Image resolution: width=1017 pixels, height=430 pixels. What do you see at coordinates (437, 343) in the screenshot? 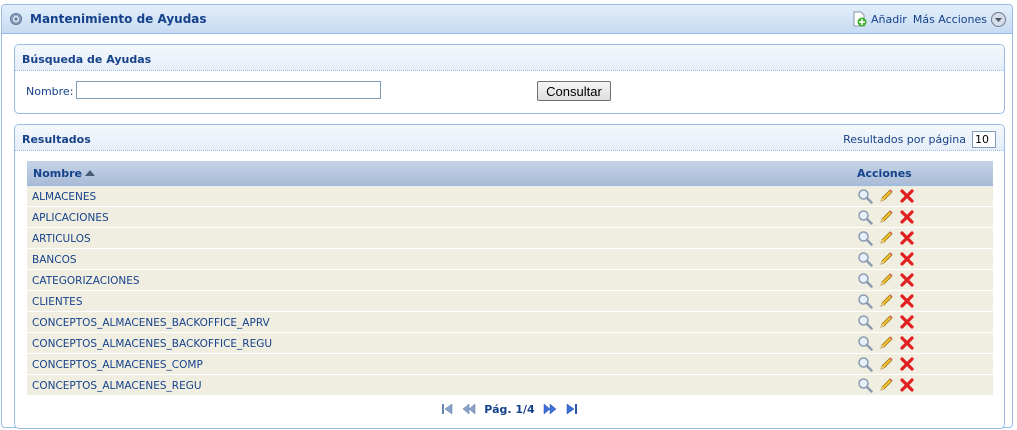
I see `name-cell: CONCEPTOS_ALMACENES_BACKOFFICE_REGU` at bounding box center [437, 343].